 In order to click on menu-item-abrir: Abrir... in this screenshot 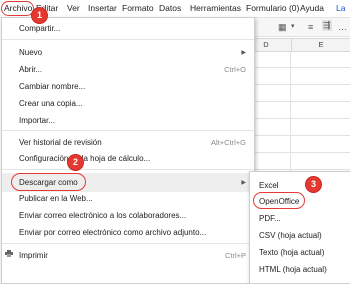, I will do `click(30, 69)`.